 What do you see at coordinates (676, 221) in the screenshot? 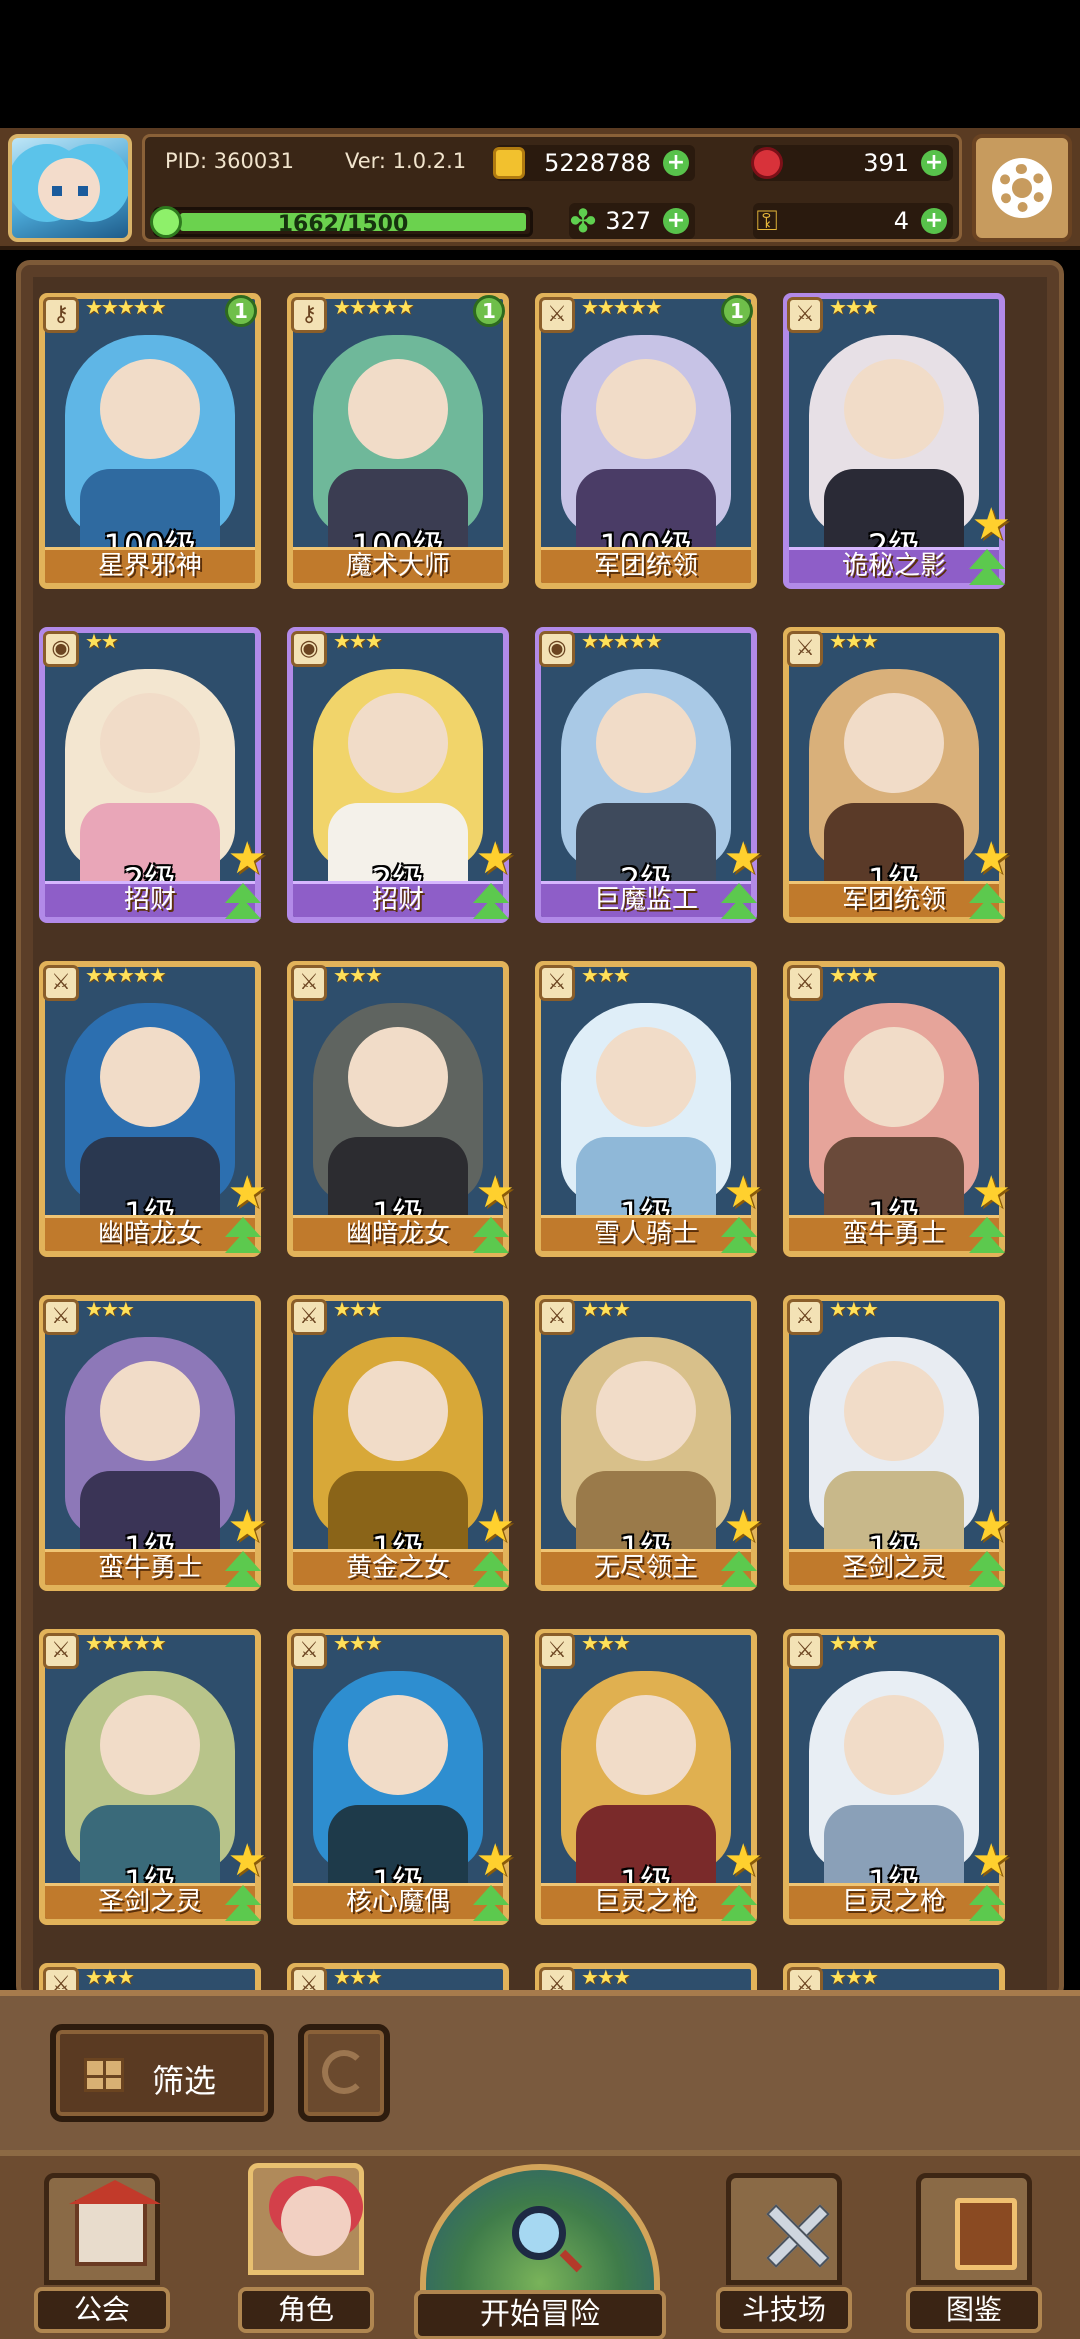
I see `add-clover-button: +` at bounding box center [676, 221].